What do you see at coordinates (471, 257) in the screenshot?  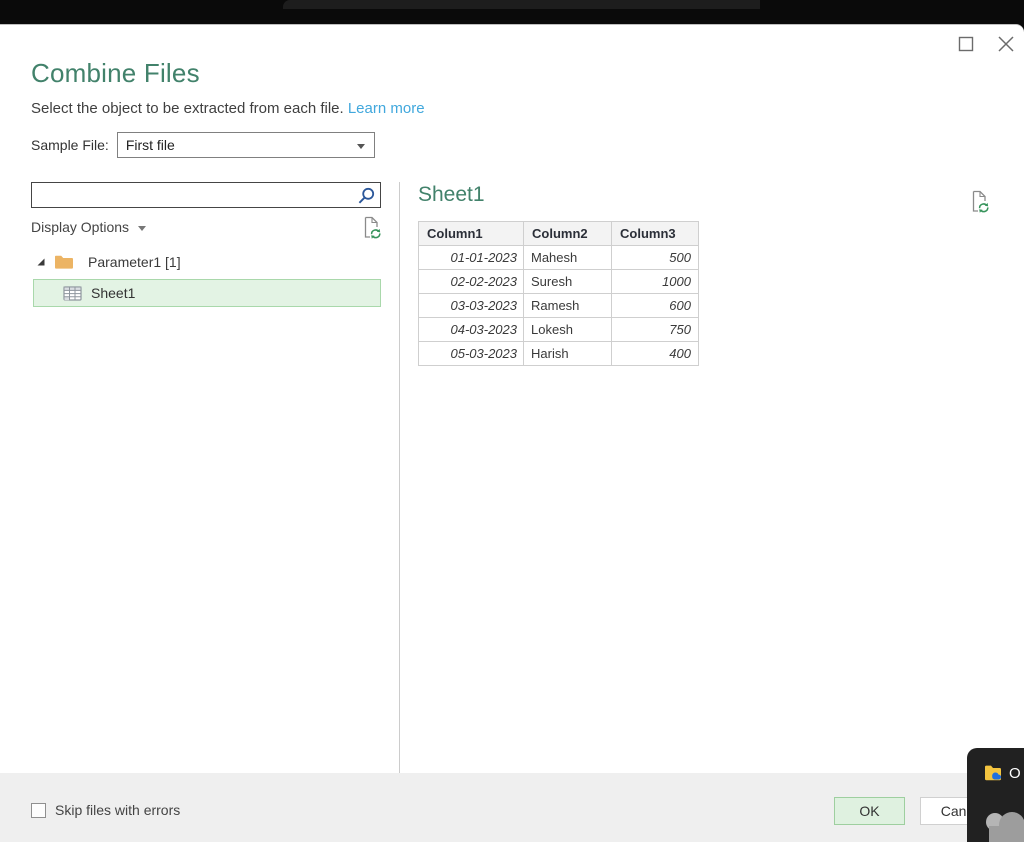 I see `table-cell: 01-01-2023` at bounding box center [471, 257].